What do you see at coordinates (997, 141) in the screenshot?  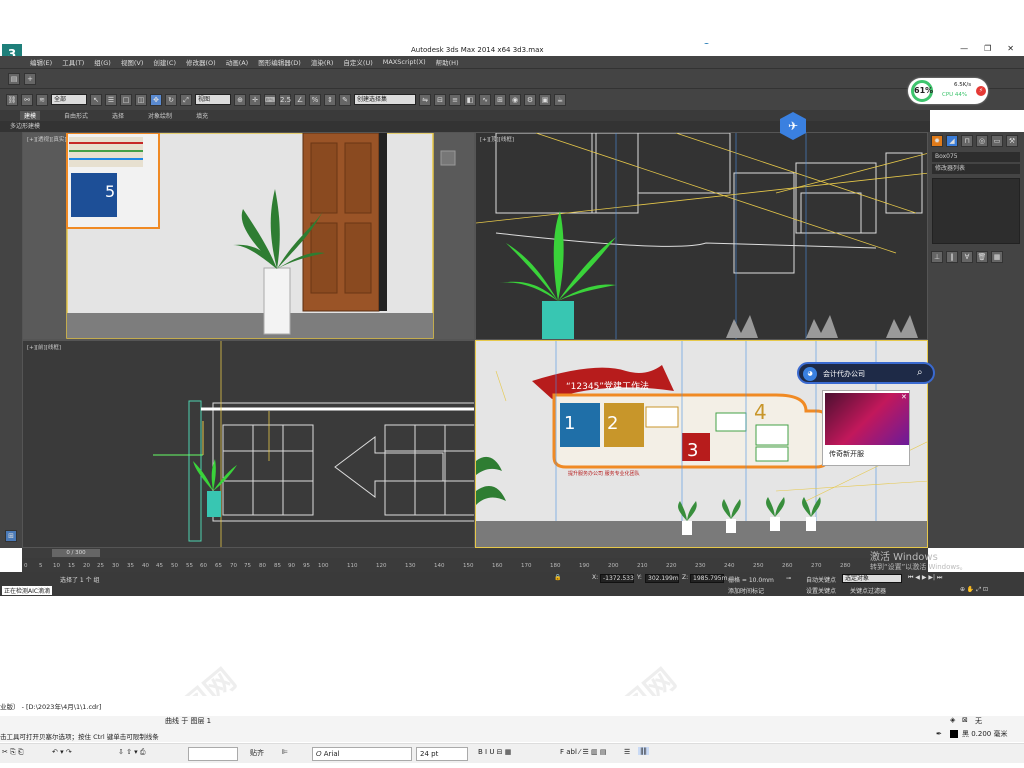 I see `display-tab-icon: ▭` at bounding box center [997, 141].